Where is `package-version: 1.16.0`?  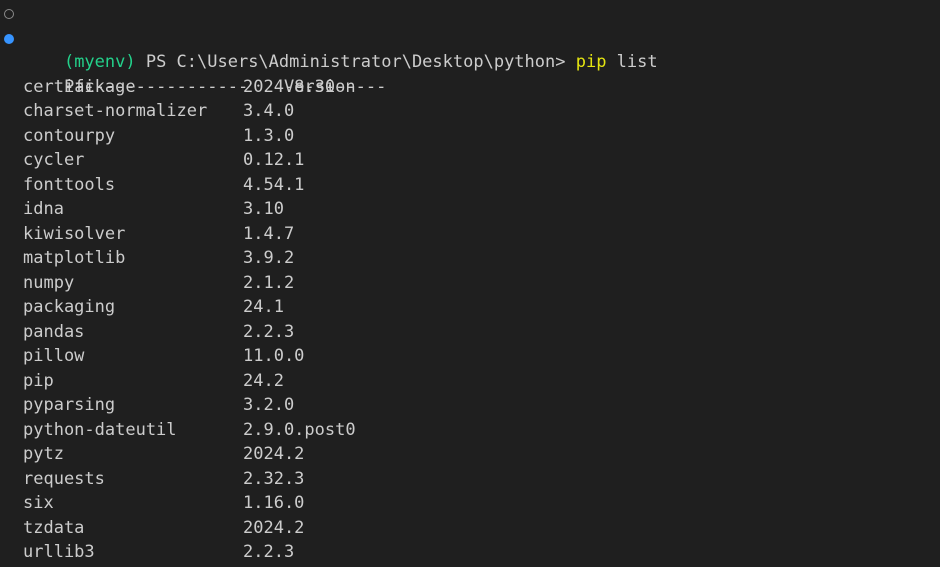 package-version: 1.16.0 is located at coordinates (274, 503).